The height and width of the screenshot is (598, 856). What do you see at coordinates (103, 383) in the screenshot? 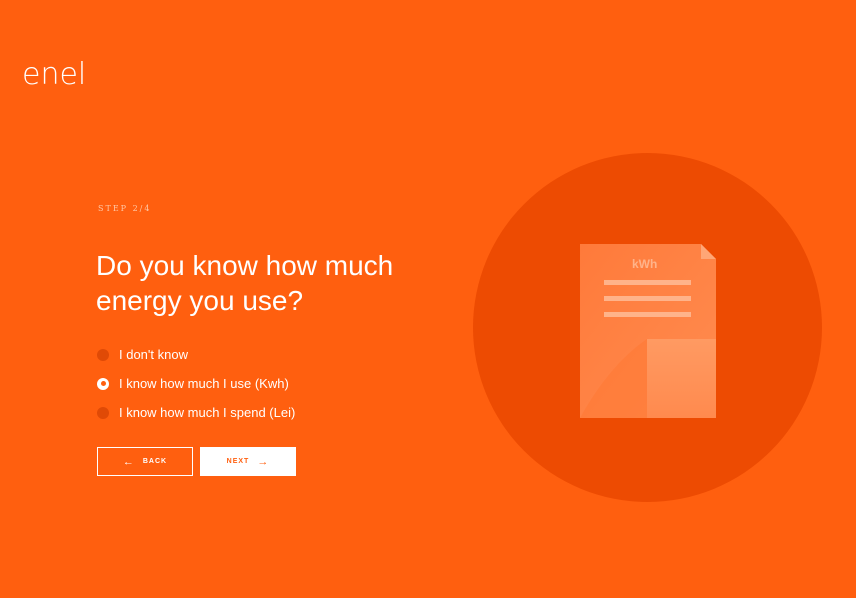
I see `radio-know-usage-kwh` at bounding box center [103, 383].